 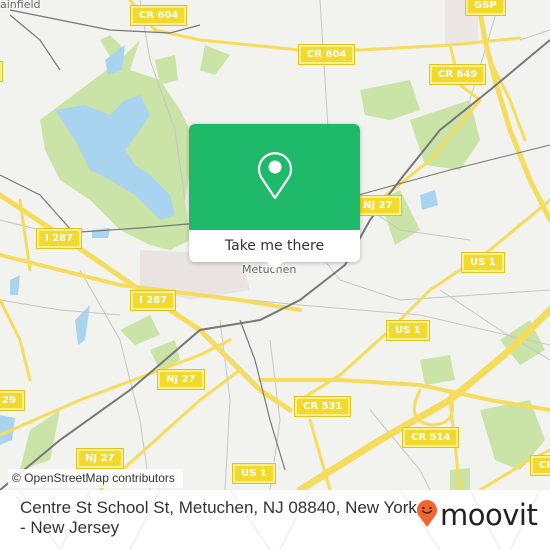 I want to click on map-attribution: © OpenStreetMap contributors, so click(x=95, y=478).